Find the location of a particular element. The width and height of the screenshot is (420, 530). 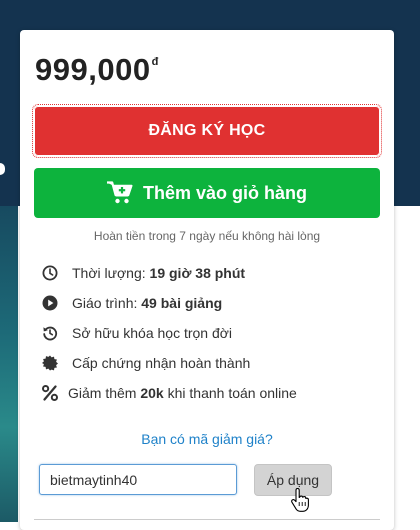

feature-text: Thời lượng: 19 giờ 38 phút is located at coordinates (159, 273).